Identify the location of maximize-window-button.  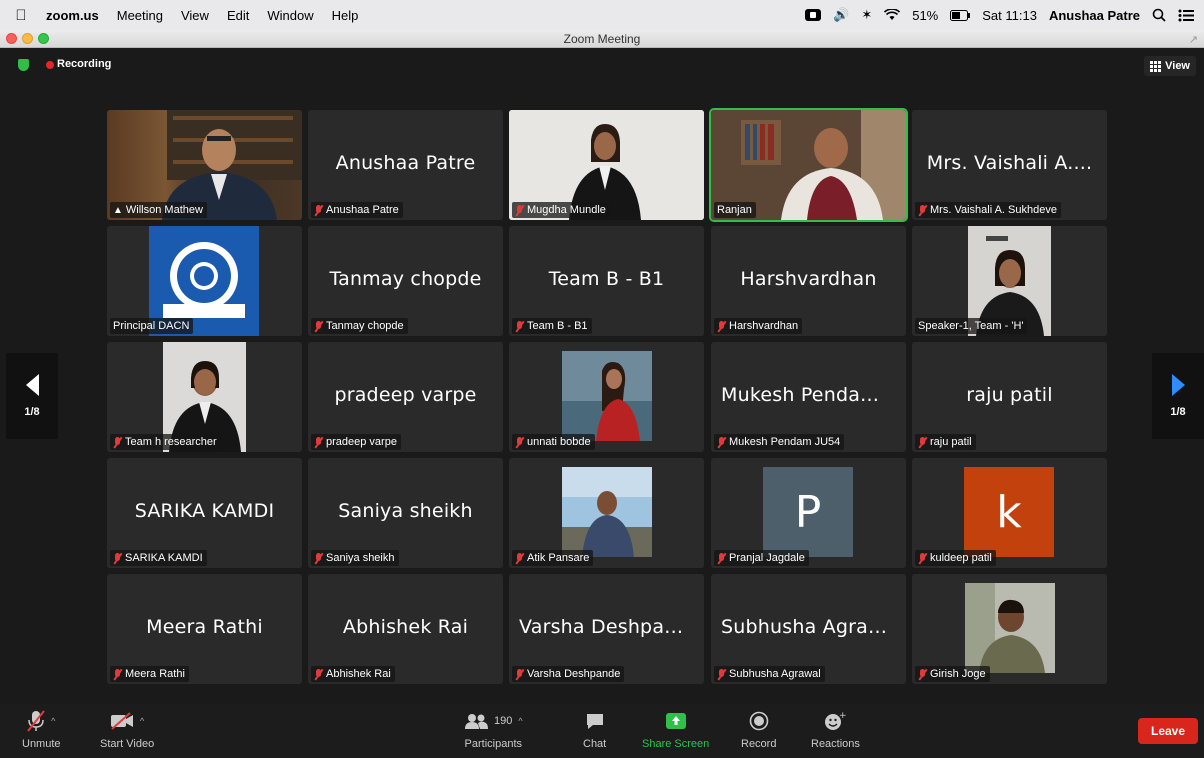
(43, 38).